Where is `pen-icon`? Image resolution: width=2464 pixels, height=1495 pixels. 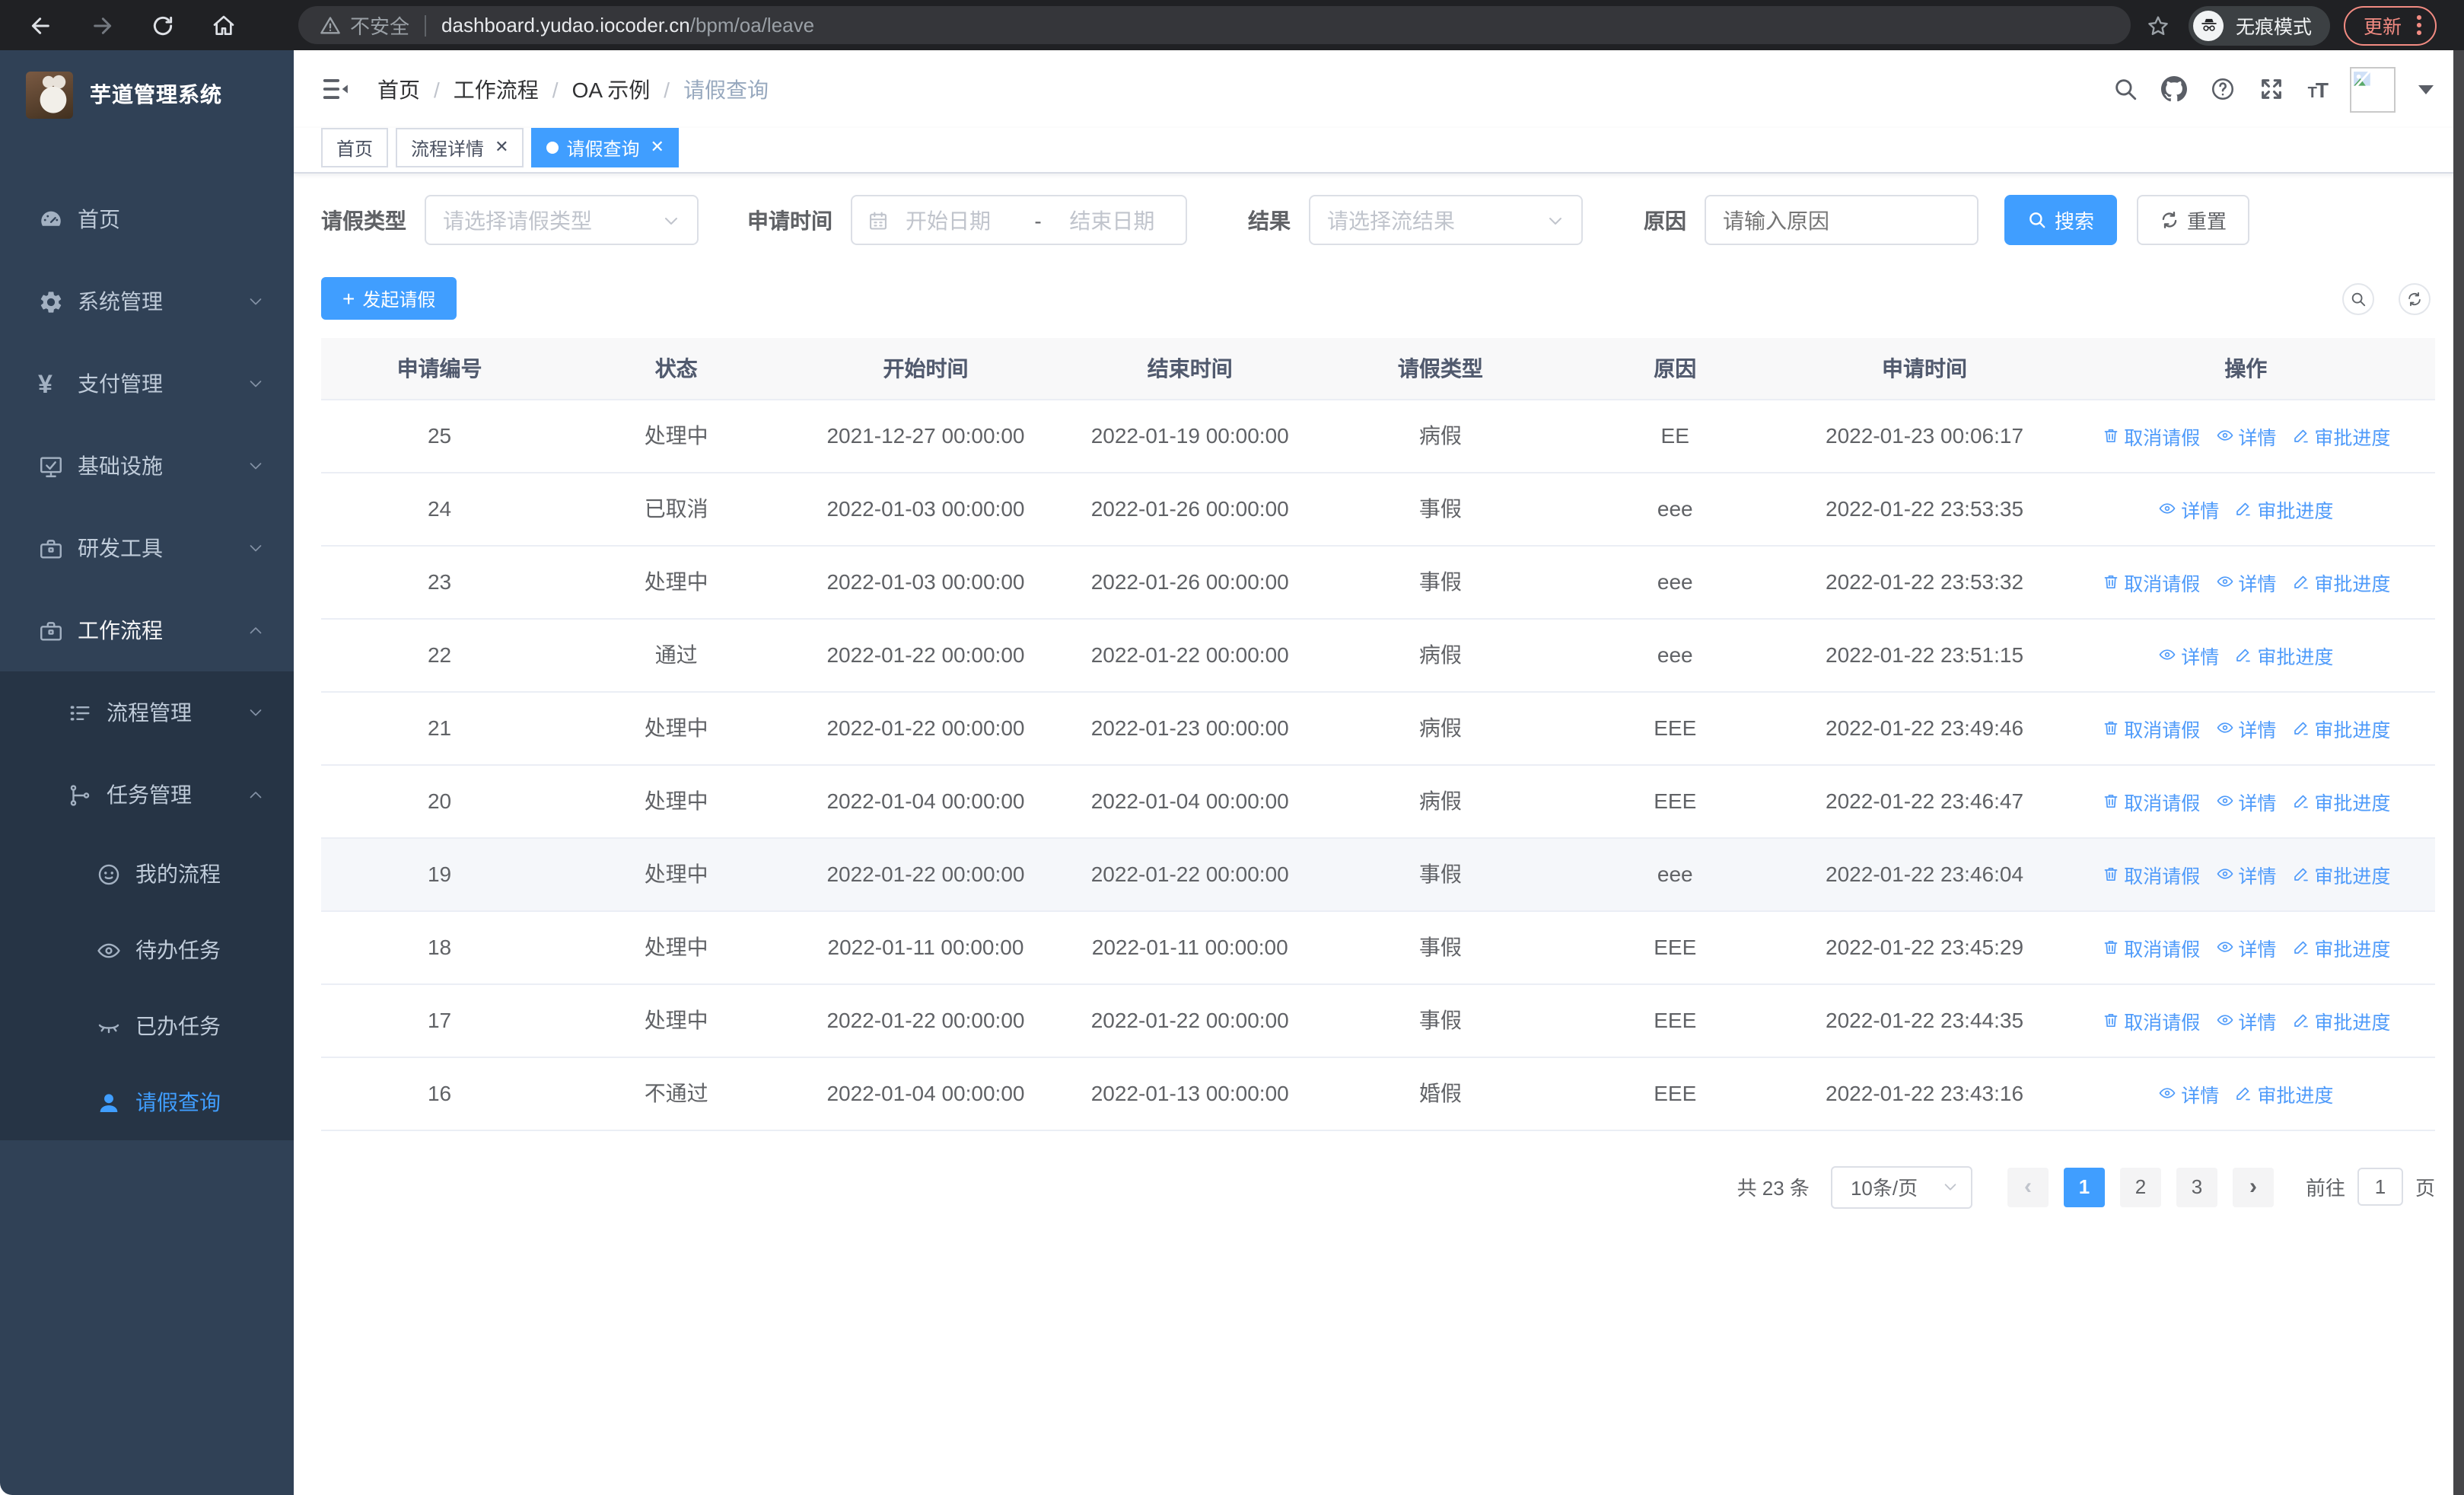 pen-icon is located at coordinates (2300, 874).